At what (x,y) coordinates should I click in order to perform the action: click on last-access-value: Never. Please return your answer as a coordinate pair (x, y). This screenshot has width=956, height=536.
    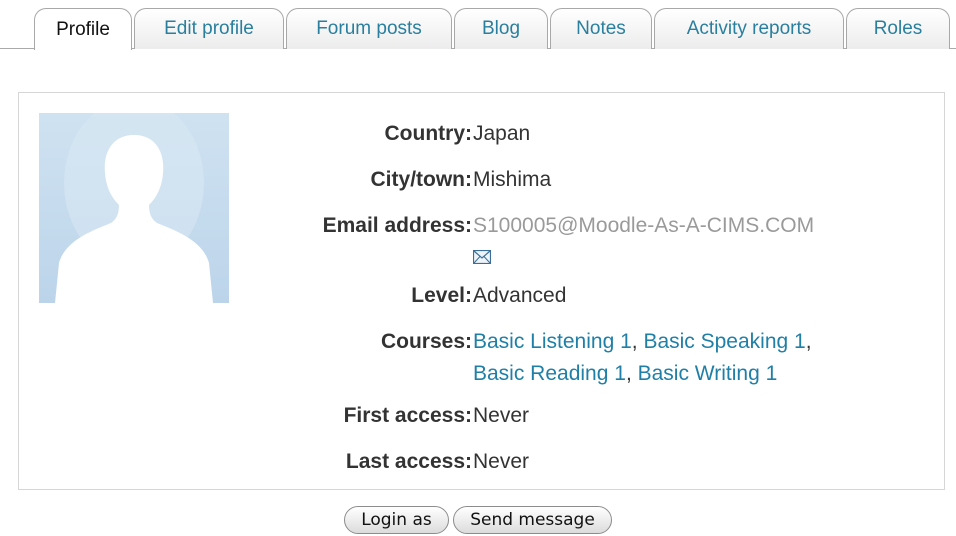
    Looking at the image, I should click on (501, 461).